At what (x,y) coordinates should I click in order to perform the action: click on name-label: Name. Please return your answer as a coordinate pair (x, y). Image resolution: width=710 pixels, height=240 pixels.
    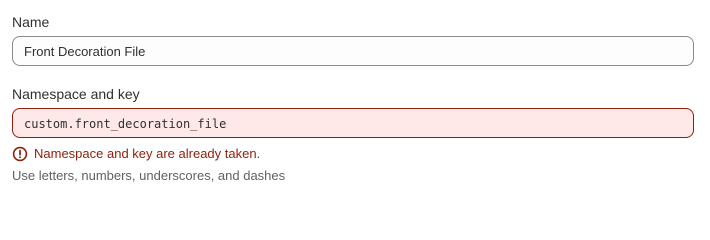
    Looking at the image, I should click on (31, 22).